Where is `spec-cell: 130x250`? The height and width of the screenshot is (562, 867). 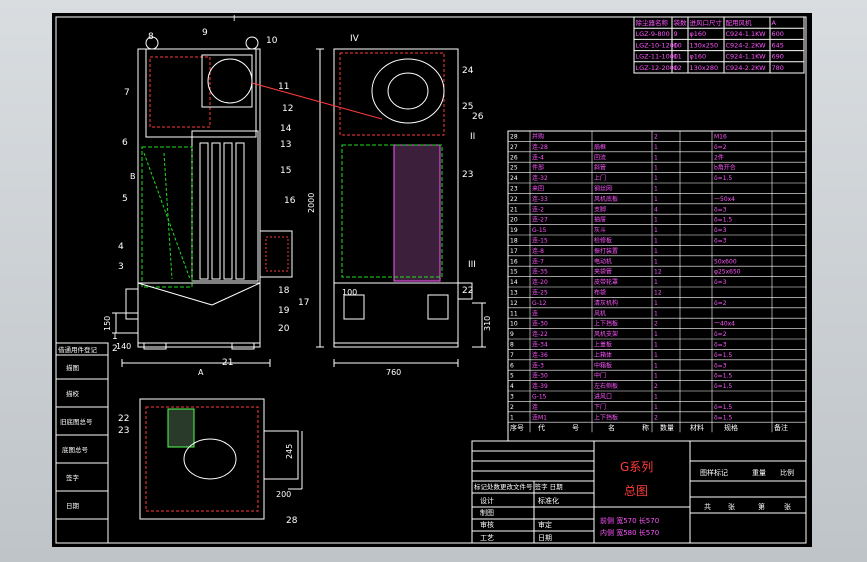
spec-cell: 130x250 is located at coordinates (704, 45).